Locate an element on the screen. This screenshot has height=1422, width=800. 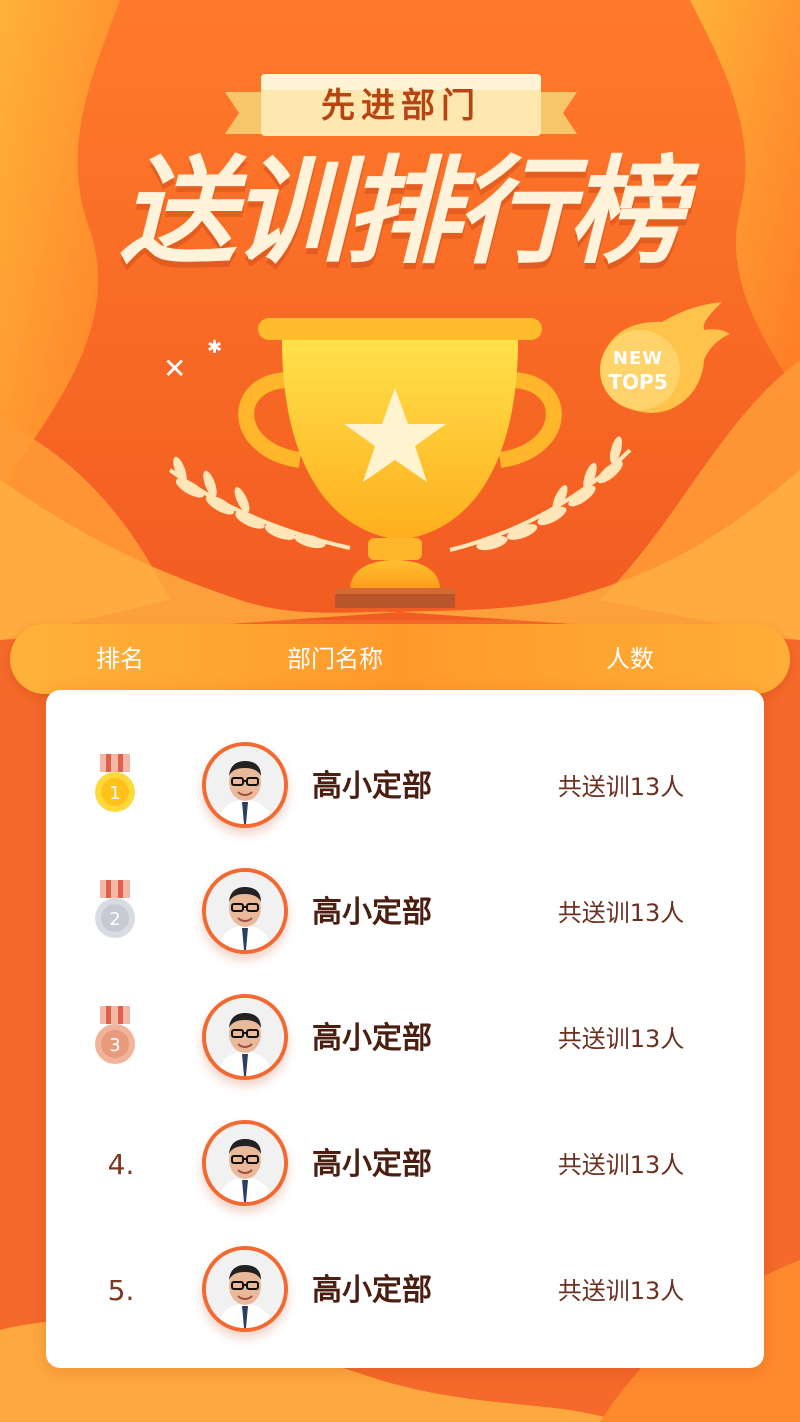
gold-medal-icon: 1 is located at coordinates (115, 783).